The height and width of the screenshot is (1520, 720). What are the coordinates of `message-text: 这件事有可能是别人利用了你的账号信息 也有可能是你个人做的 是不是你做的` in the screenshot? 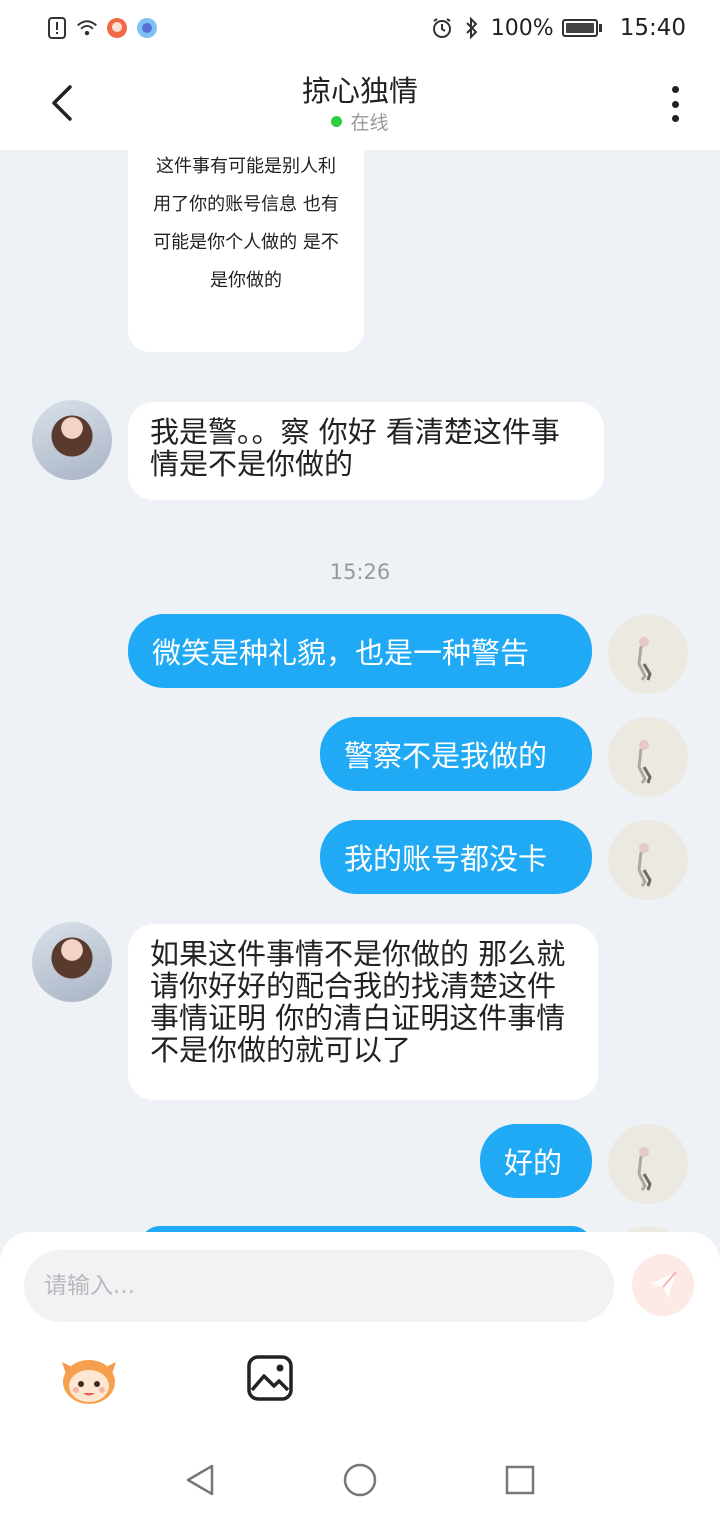 It's located at (246, 223).